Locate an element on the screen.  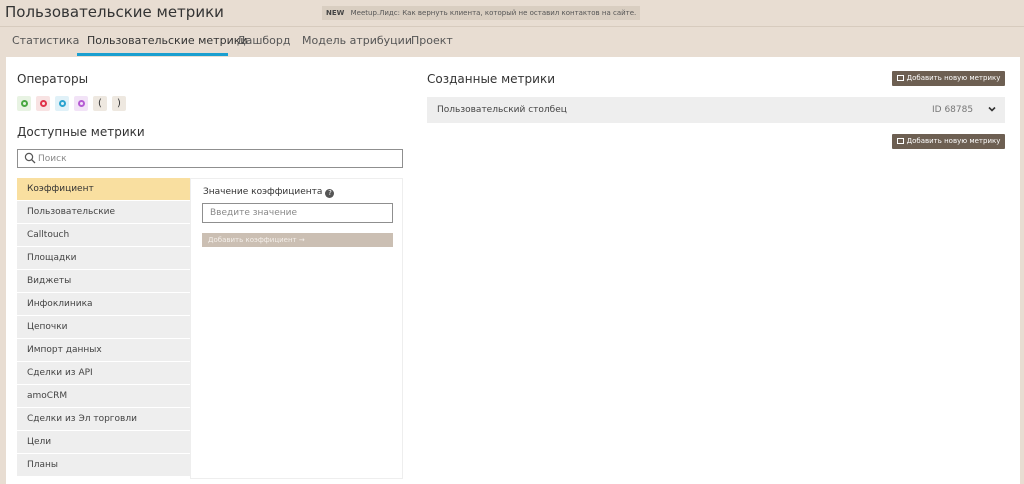
category-plans: Планы is located at coordinates (103, 465).